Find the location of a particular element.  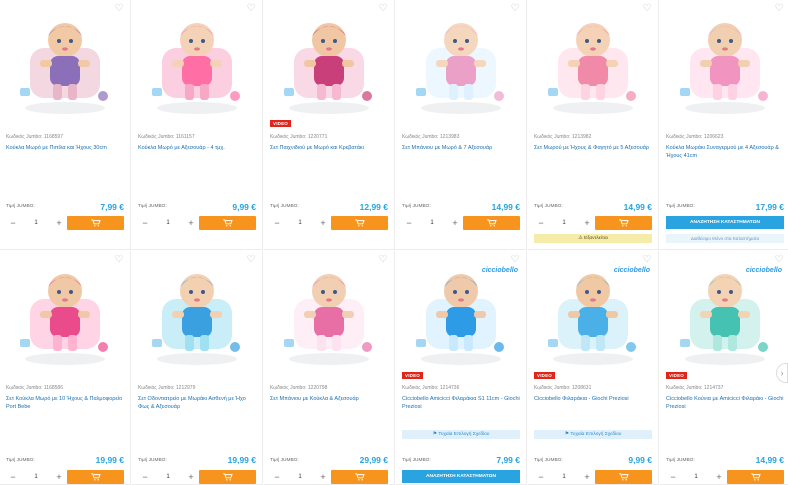

product-name-link: Κούκλα Μωρό με Πιπίλα και Ήχους 30cm is located at coordinates (65, 148).